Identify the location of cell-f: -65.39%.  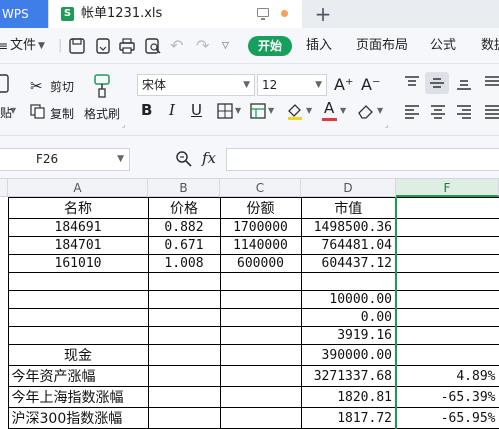
(447, 397).